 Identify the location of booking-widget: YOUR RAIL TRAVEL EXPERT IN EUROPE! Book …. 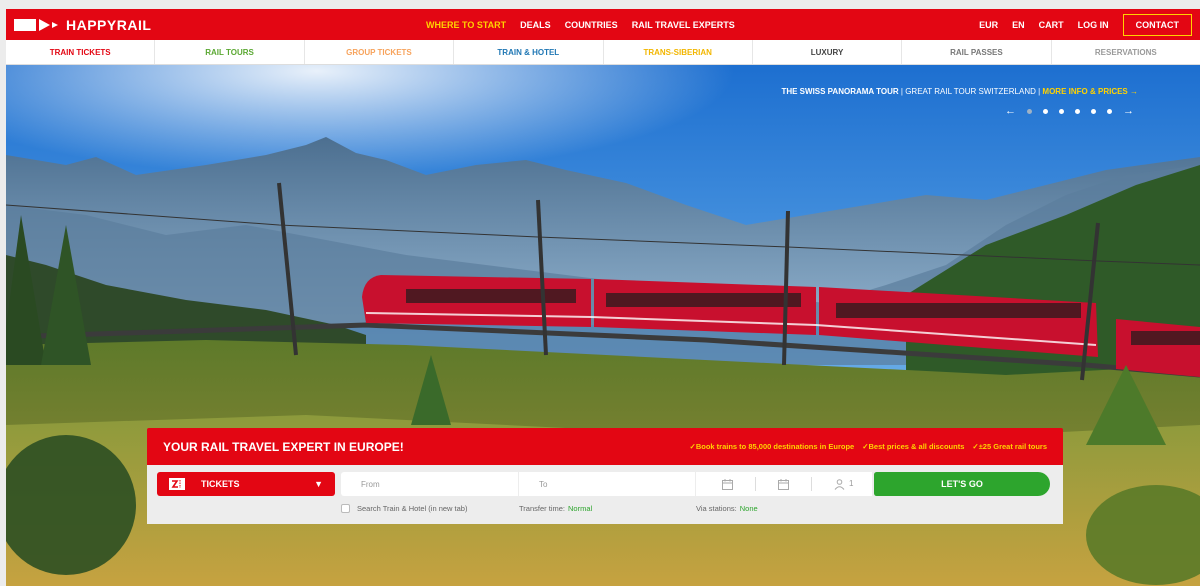
(605, 476).